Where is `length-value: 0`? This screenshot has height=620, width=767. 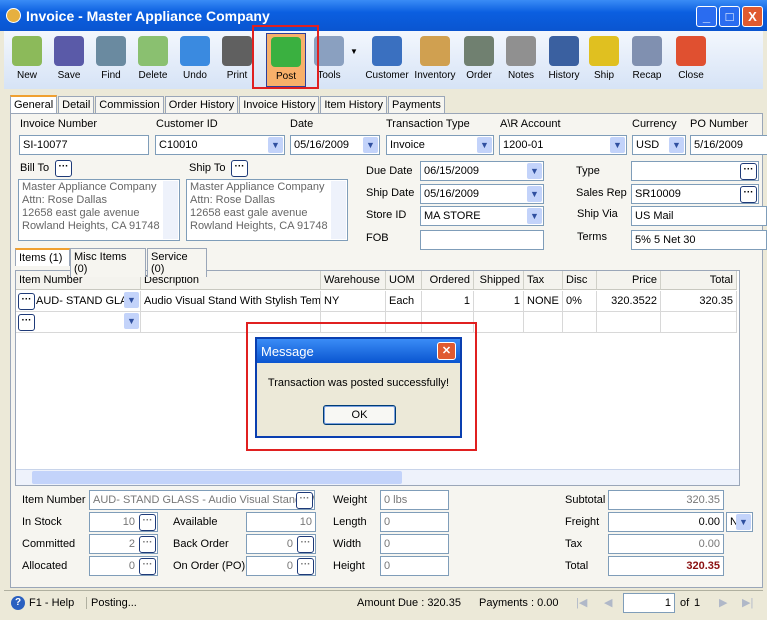
length-value: 0 is located at coordinates (414, 522).